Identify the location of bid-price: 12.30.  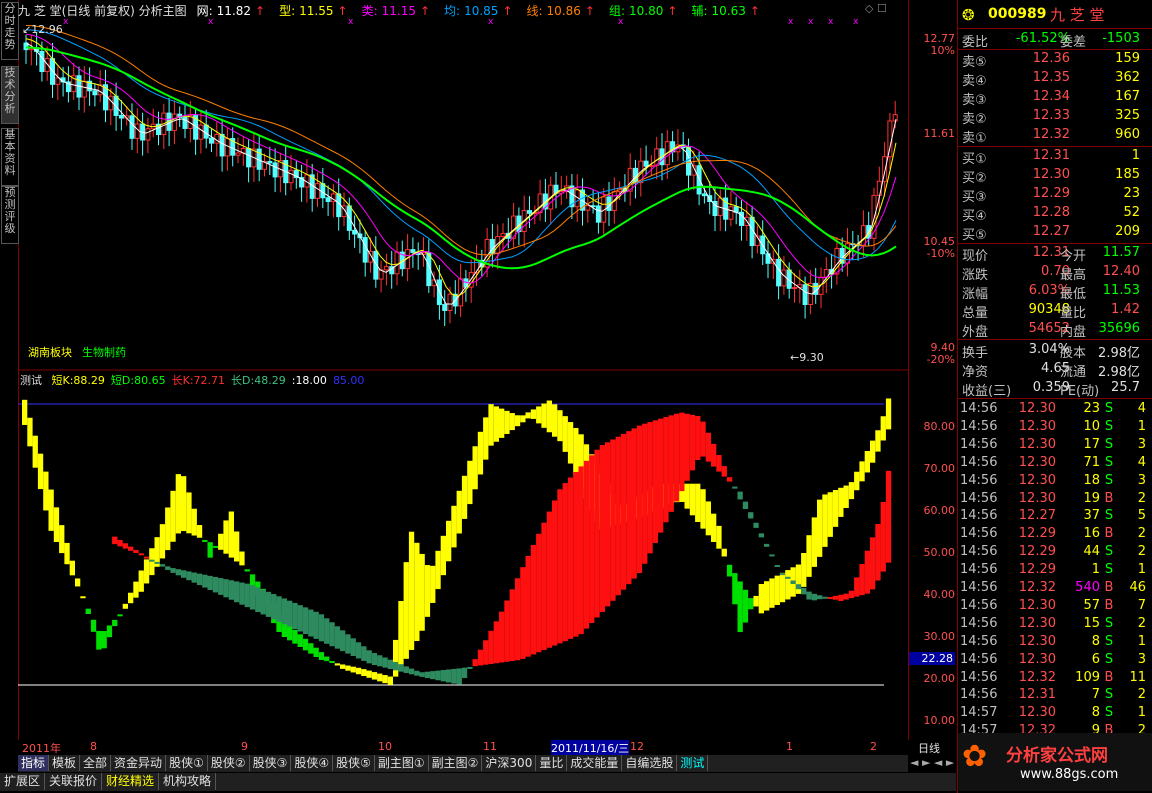
(1051, 174).